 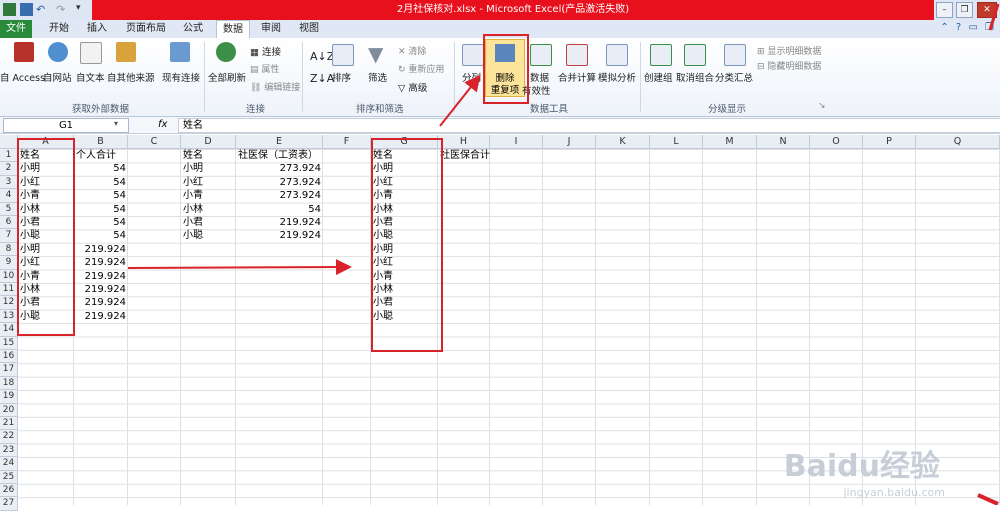 What do you see at coordinates (994, 17) in the screenshot?
I see `arrow-top-right` at bounding box center [994, 17].